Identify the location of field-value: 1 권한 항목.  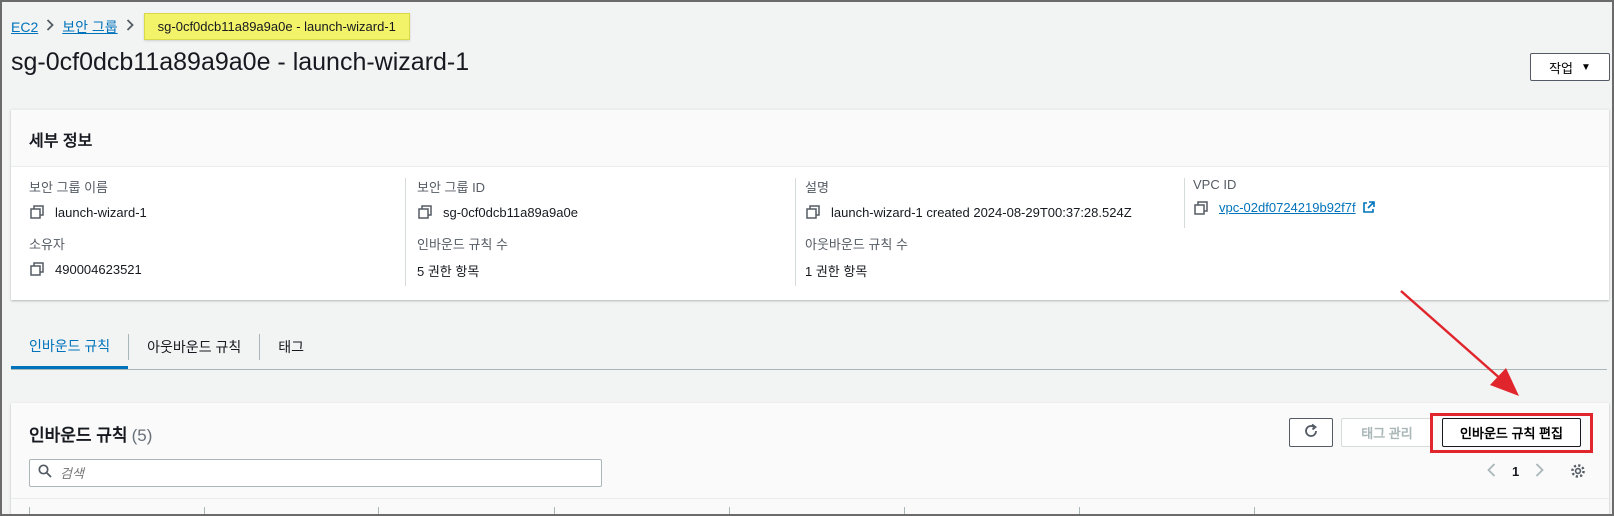
(836, 271).